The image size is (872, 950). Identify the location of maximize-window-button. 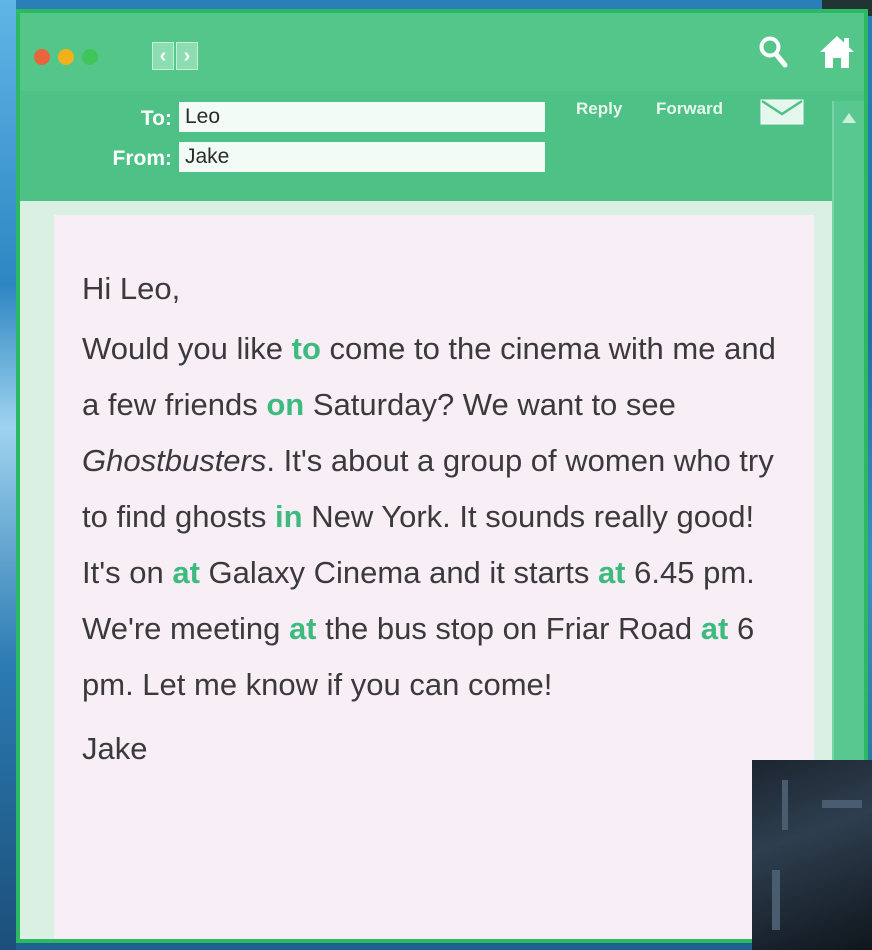
(90, 57).